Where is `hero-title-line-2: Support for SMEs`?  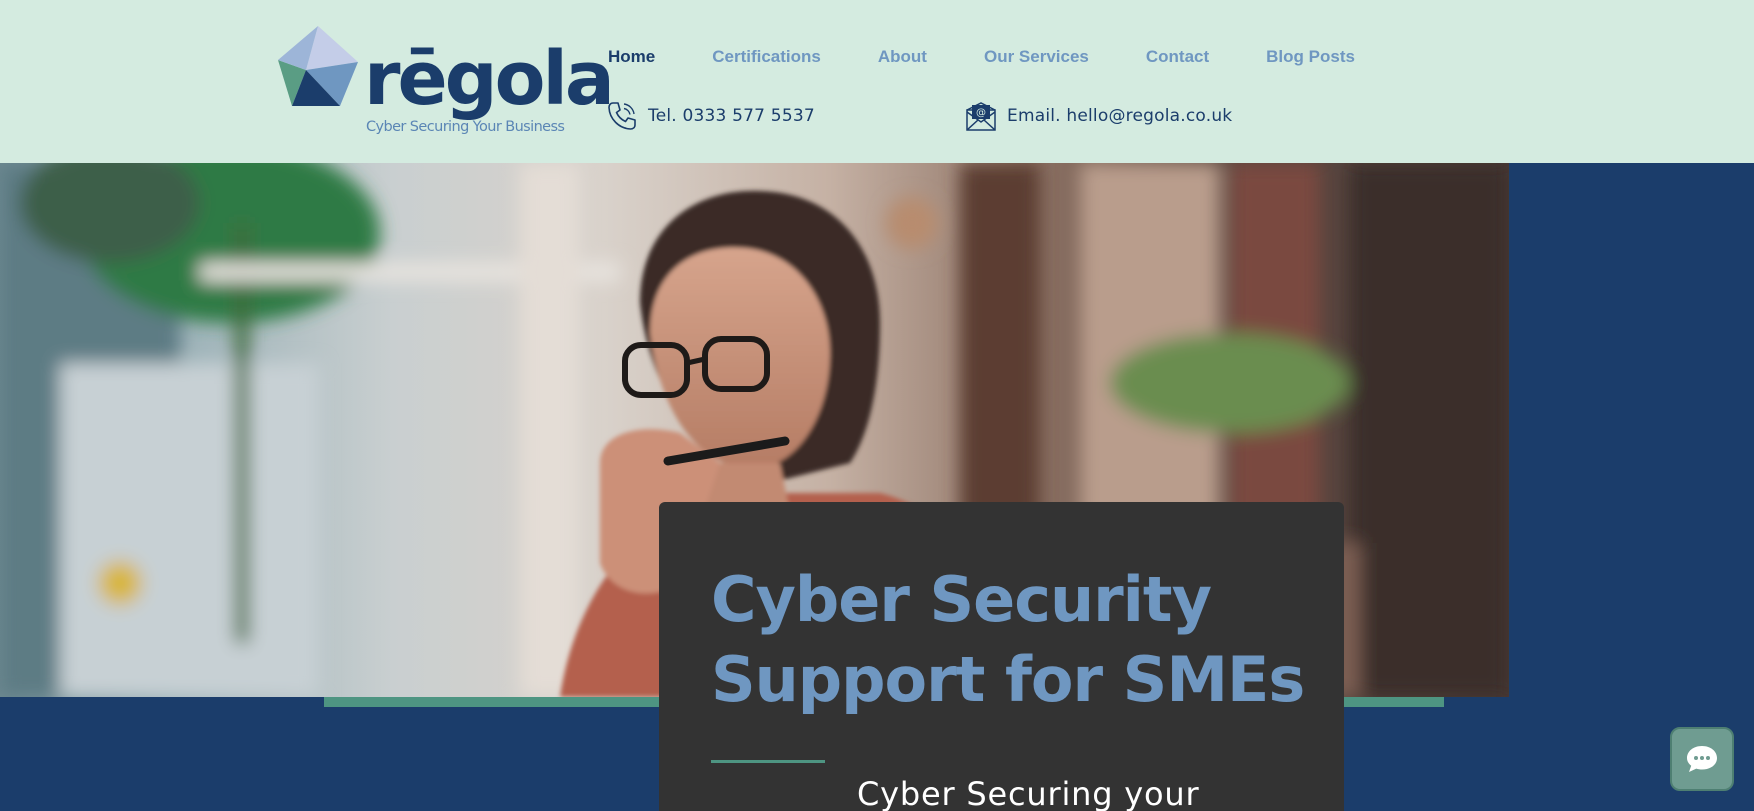 hero-title-line-2: Support for SMEs is located at coordinates (1008, 679).